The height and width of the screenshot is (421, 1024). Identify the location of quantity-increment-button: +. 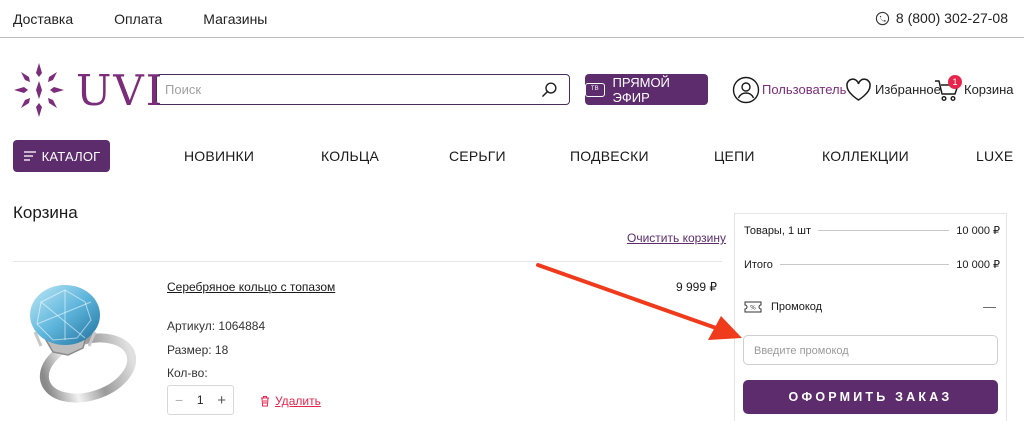
(221, 400).